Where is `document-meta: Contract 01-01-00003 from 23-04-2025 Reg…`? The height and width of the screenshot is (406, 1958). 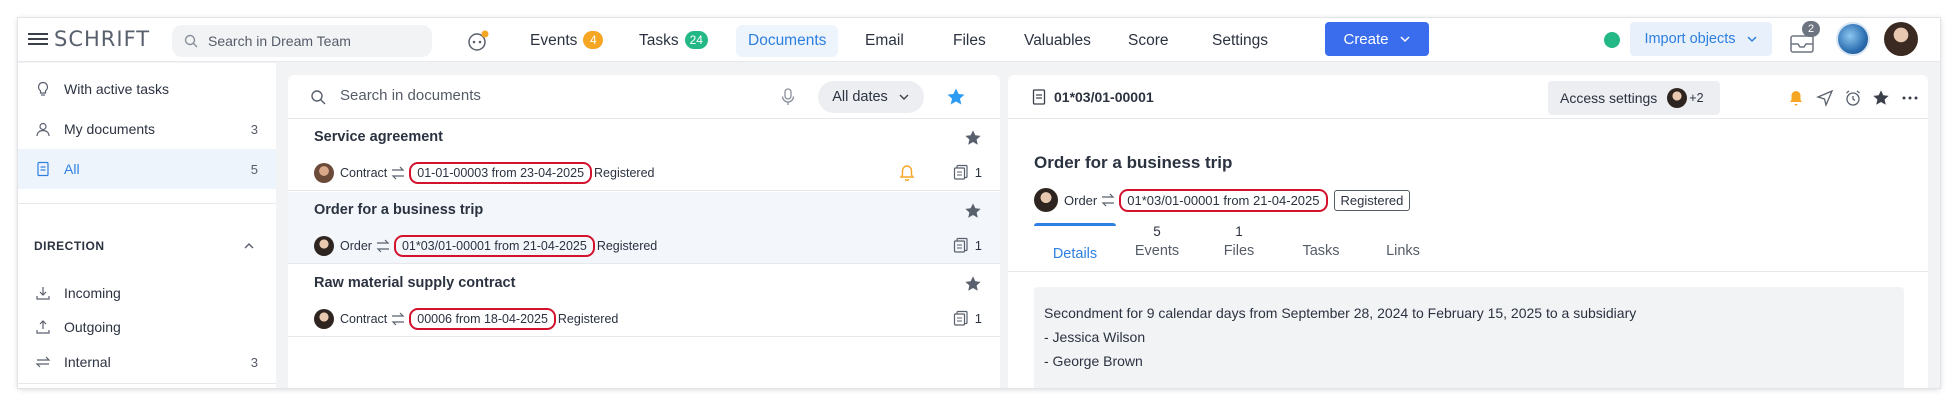
document-meta: Contract 01-01-00003 from 23-04-2025 Reg… is located at coordinates (484, 173).